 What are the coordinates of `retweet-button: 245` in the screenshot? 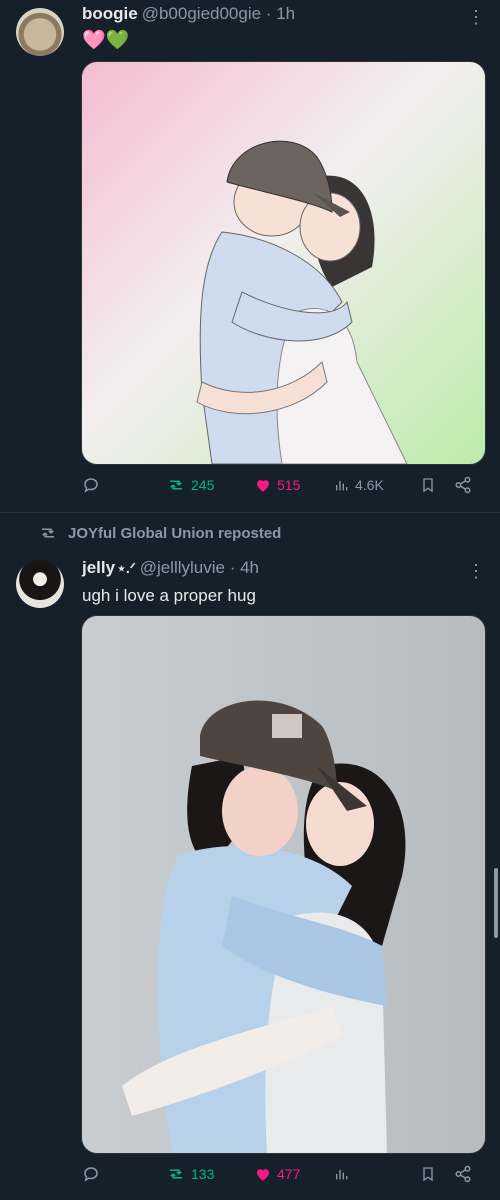 It's located at (190, 485).